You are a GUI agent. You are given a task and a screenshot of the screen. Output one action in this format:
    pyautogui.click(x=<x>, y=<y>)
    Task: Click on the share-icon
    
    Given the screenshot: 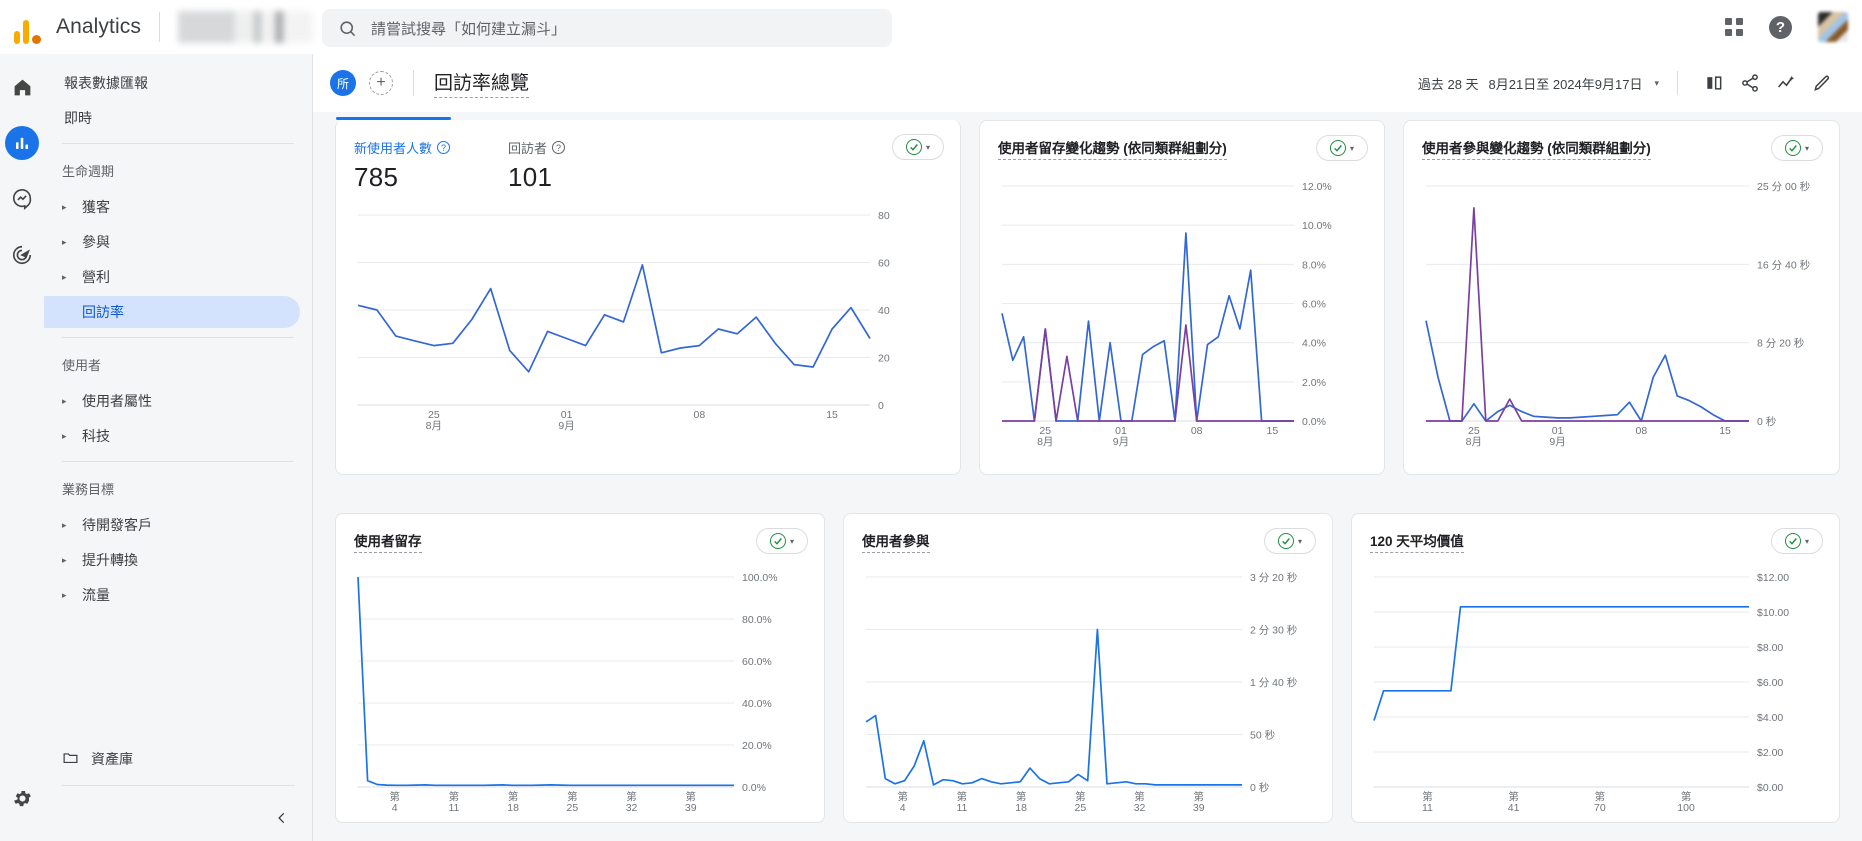 What is the action you would take?
    pyautogui.click(x=1750, y=83)
    